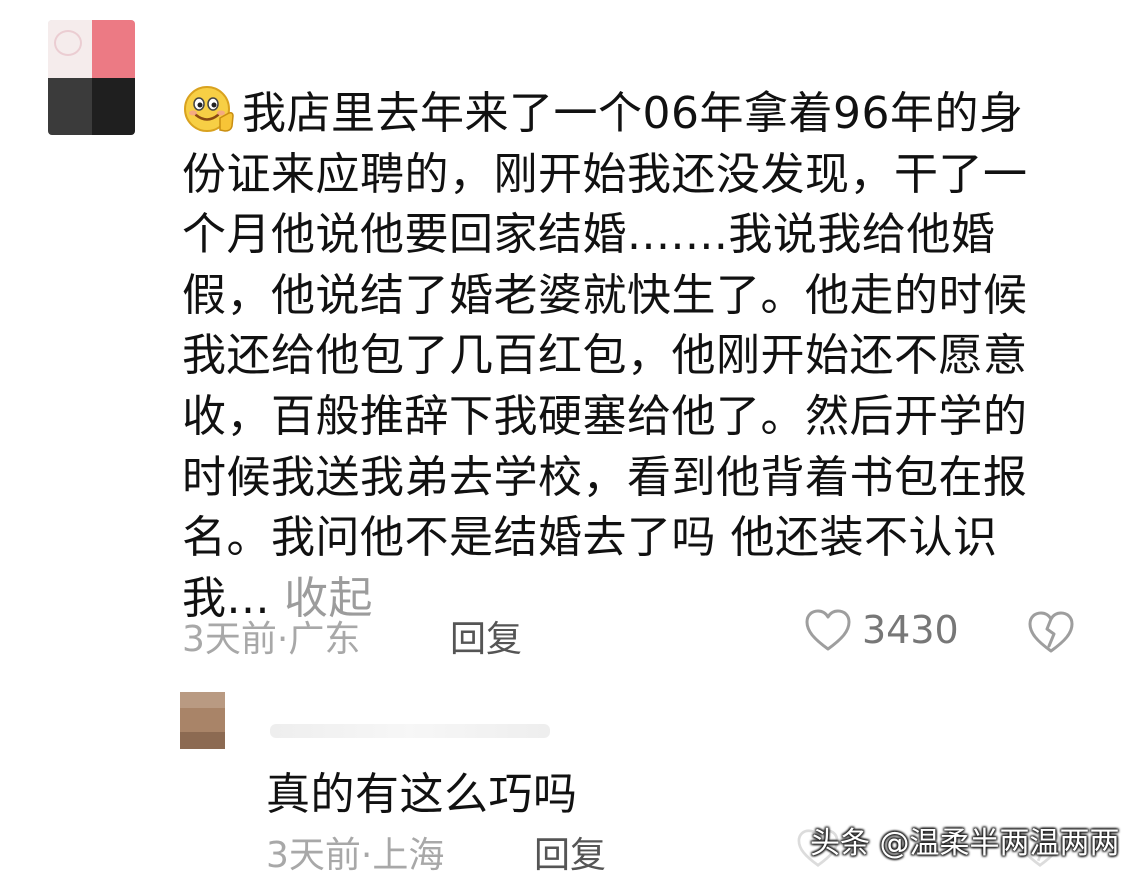 The image size is (1125, 877). I want to click on broken-heart-icon, so click(1051, 632).